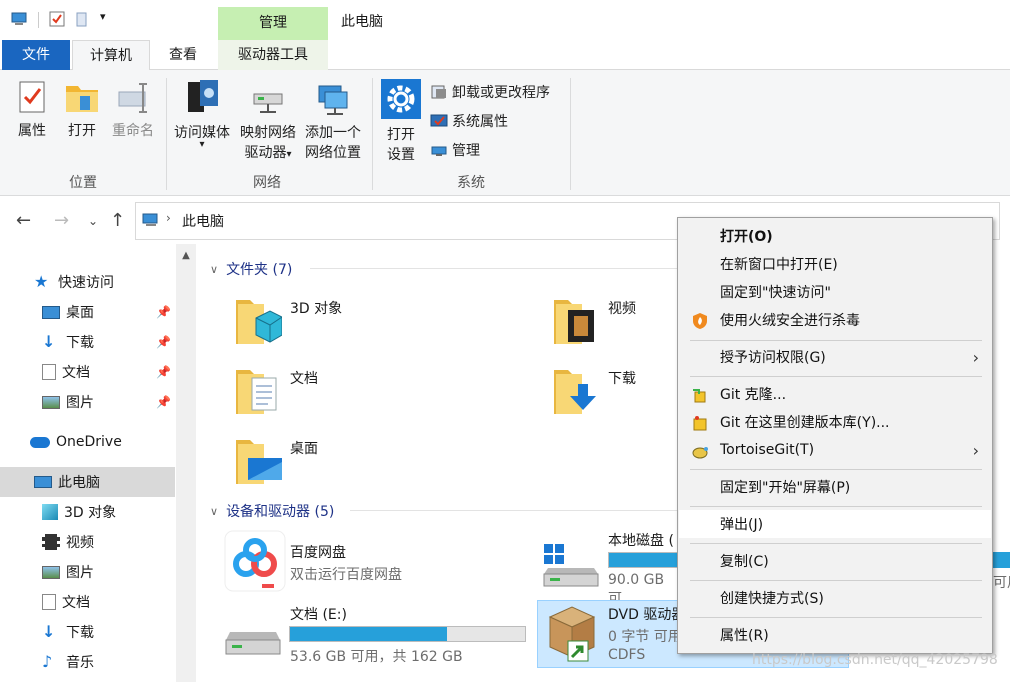 Image resolution: width=1010 pixels, height=682 pixels. Describe the element at coordinates (203, 221) in the screenshot. I see `breadcrumb-current: 此电脑` at that location.